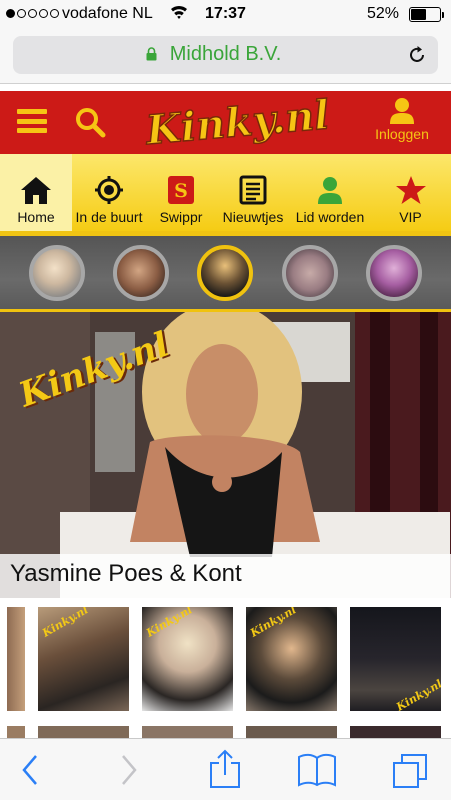 Image resolution: width=451 pixels, height=800 pixels. Describe the element at coordinates (129, 770) in the screenshot. I see `forward-icon` at that location.